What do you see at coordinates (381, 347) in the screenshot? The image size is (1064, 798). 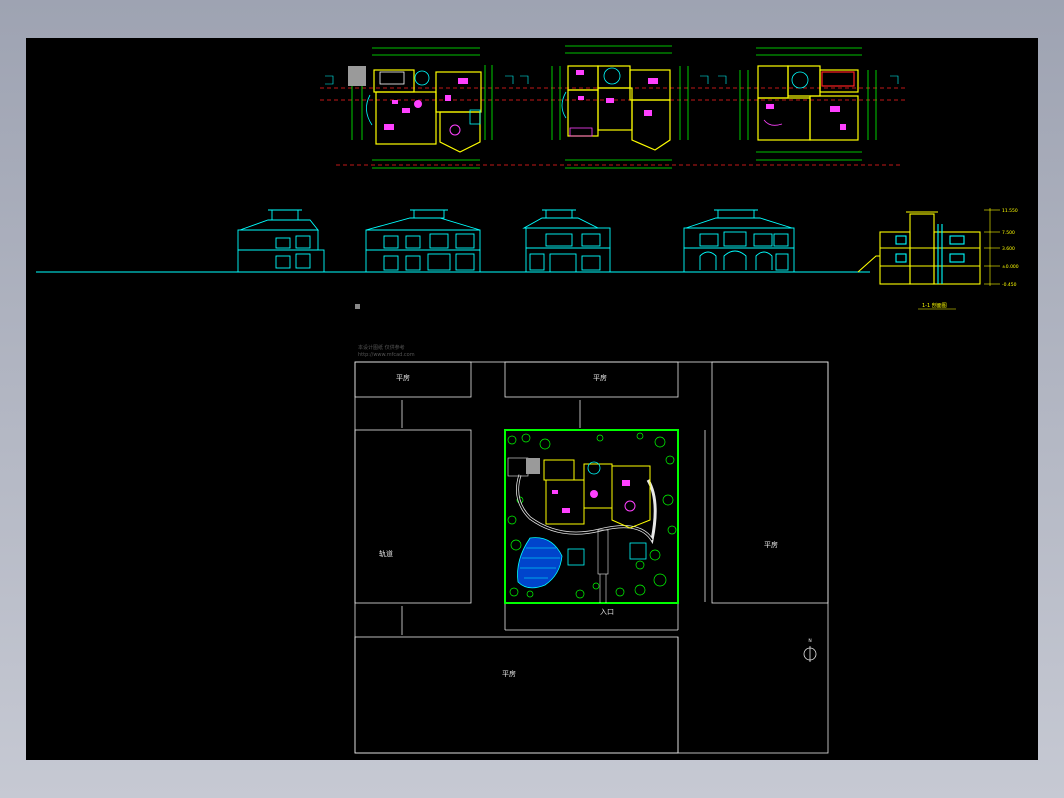 I see `credit-line-1: 本设计图纸 仅供参考` at bounding box center [381, 347].